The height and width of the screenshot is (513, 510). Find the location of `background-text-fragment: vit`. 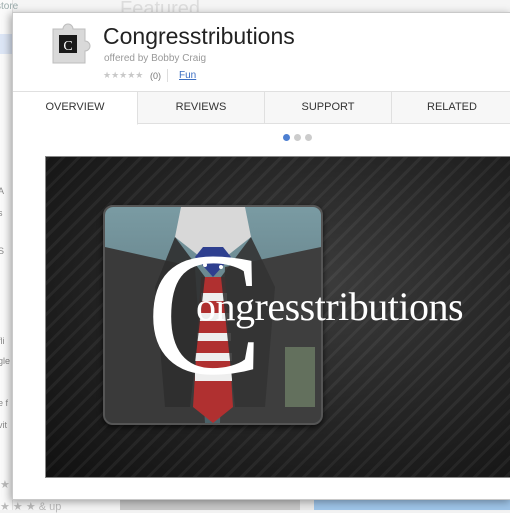

background-text-fragment: vit is located at coordinates (3, 425).